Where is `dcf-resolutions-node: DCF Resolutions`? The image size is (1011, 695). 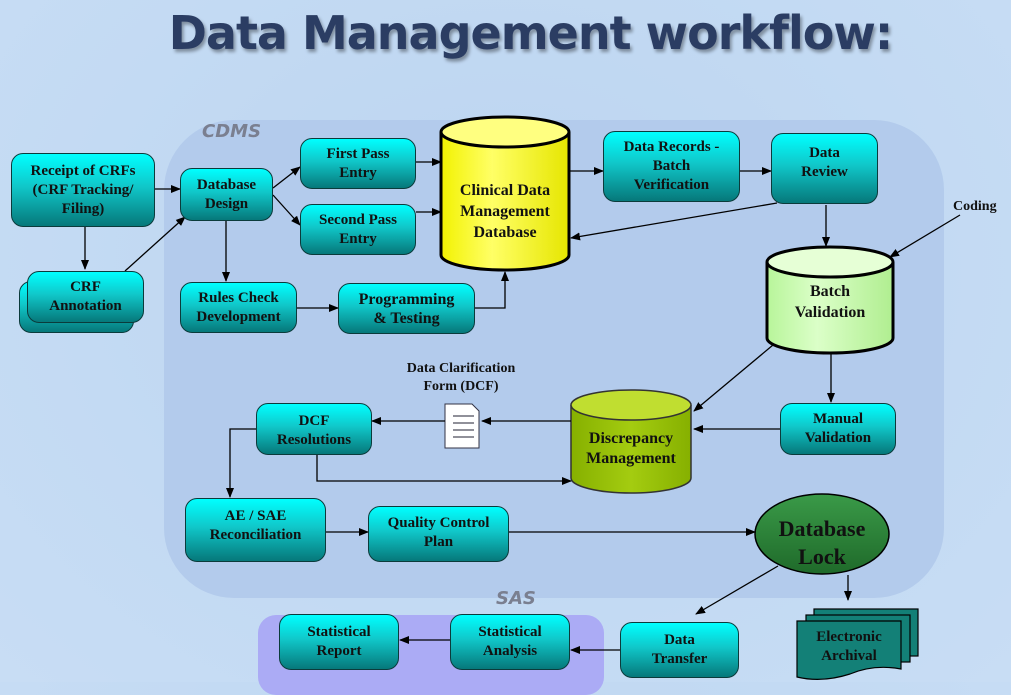 dcf-resolutions-node: DCF Resolutions is located at coordinates (314, 429).